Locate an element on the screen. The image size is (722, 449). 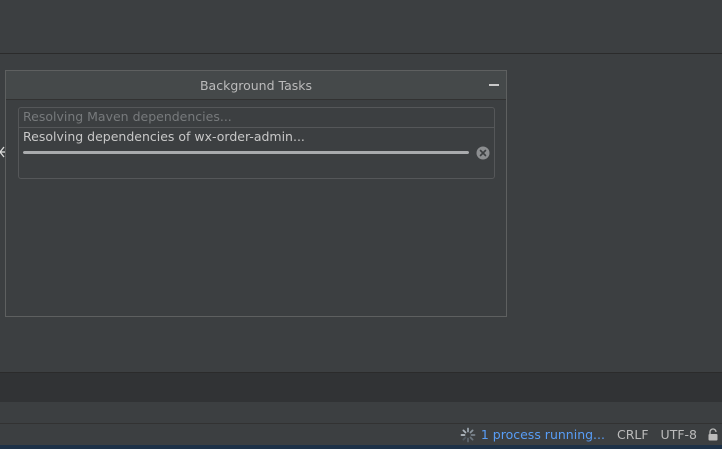
top-toolbar is located at coordinates (361, 27).